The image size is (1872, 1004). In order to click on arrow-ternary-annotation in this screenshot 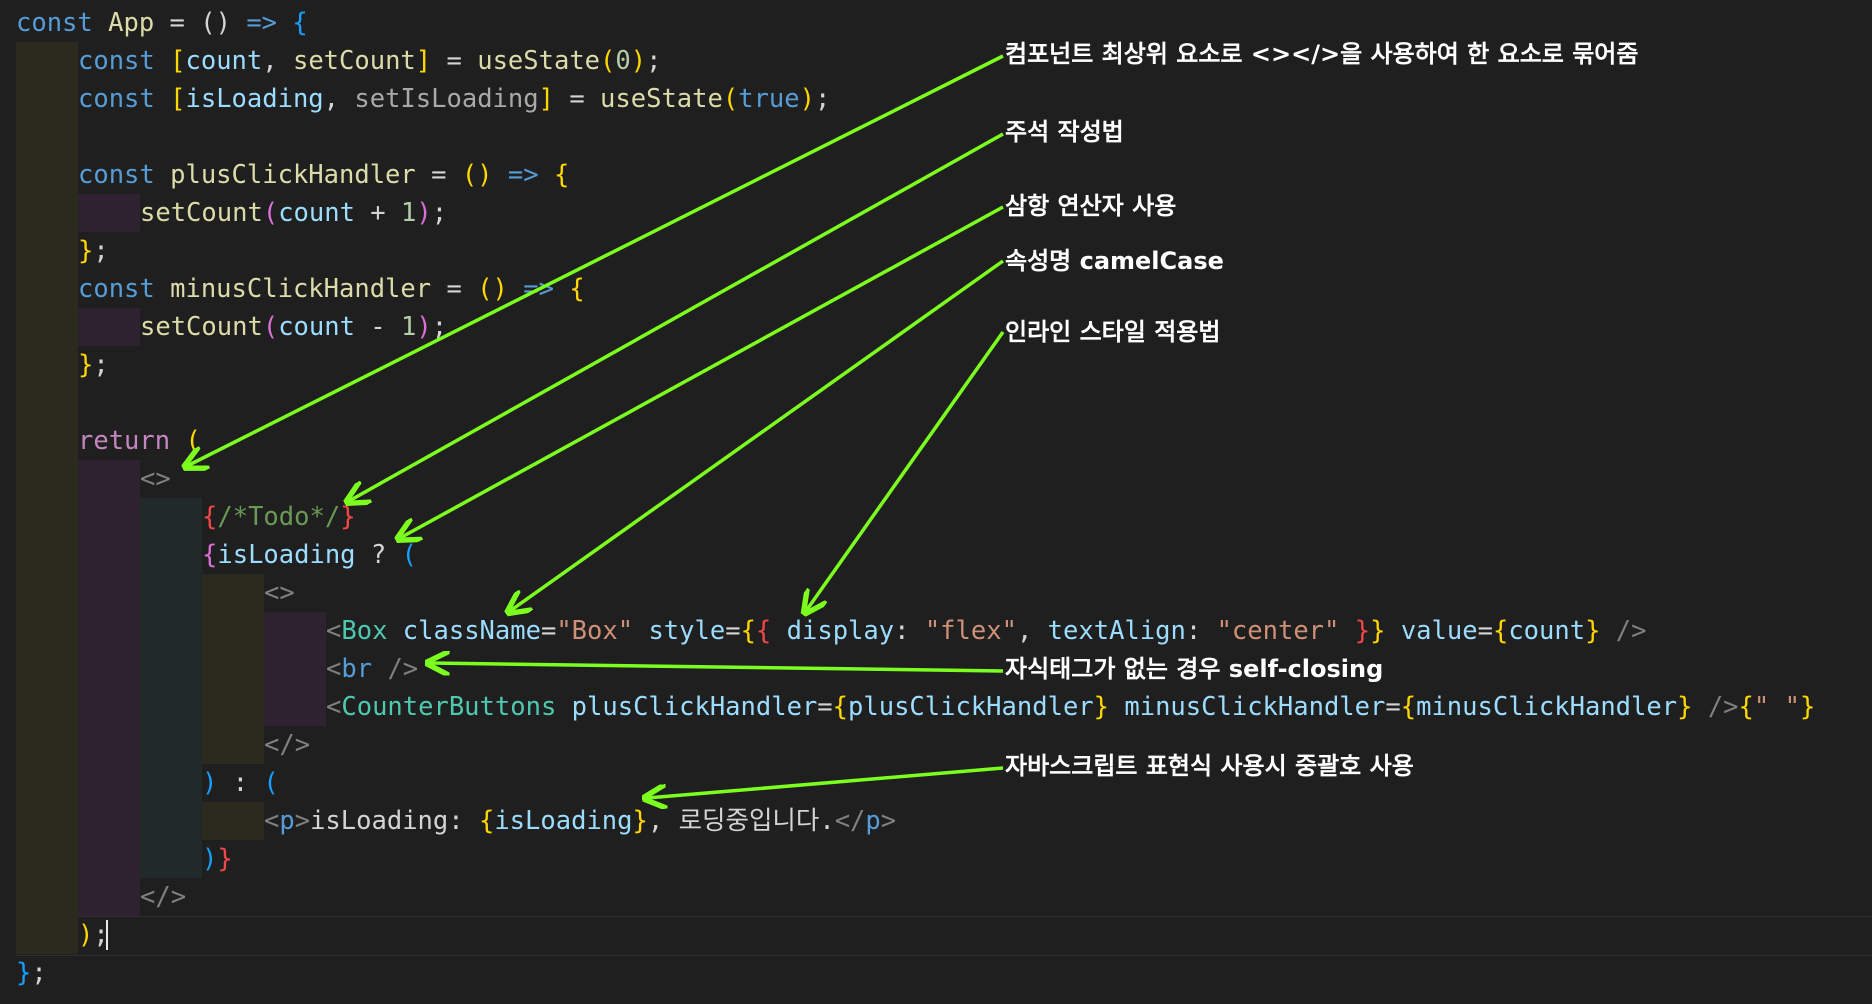, I will do `click(702, 371)`.